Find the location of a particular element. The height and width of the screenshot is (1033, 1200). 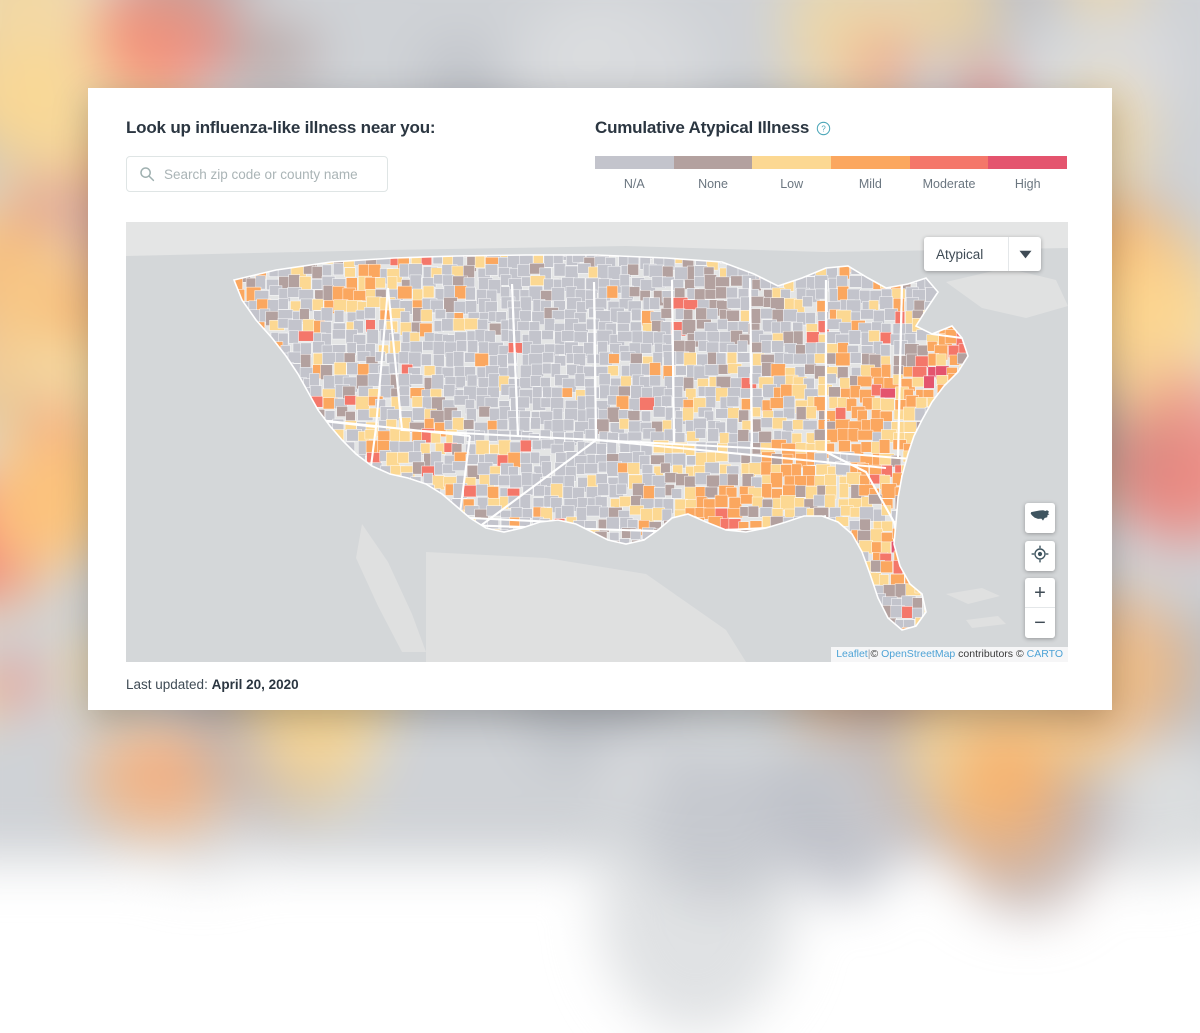

zoom-in-button: + is located at coordinates (1040, 593).